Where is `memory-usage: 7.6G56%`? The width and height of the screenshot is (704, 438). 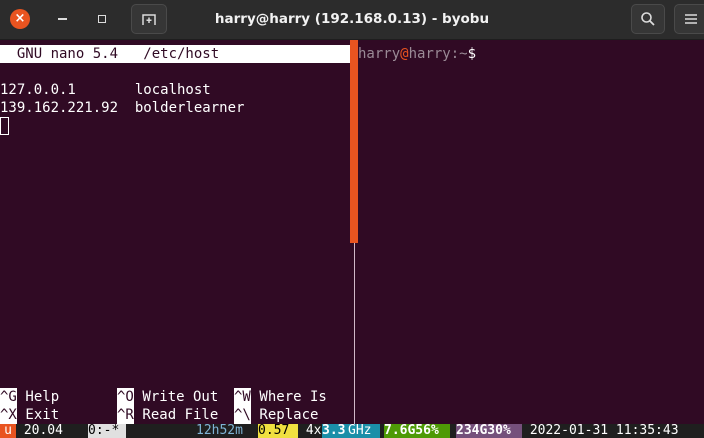
memory-usage: 7.6G56% is located at coordinates (417, 431).